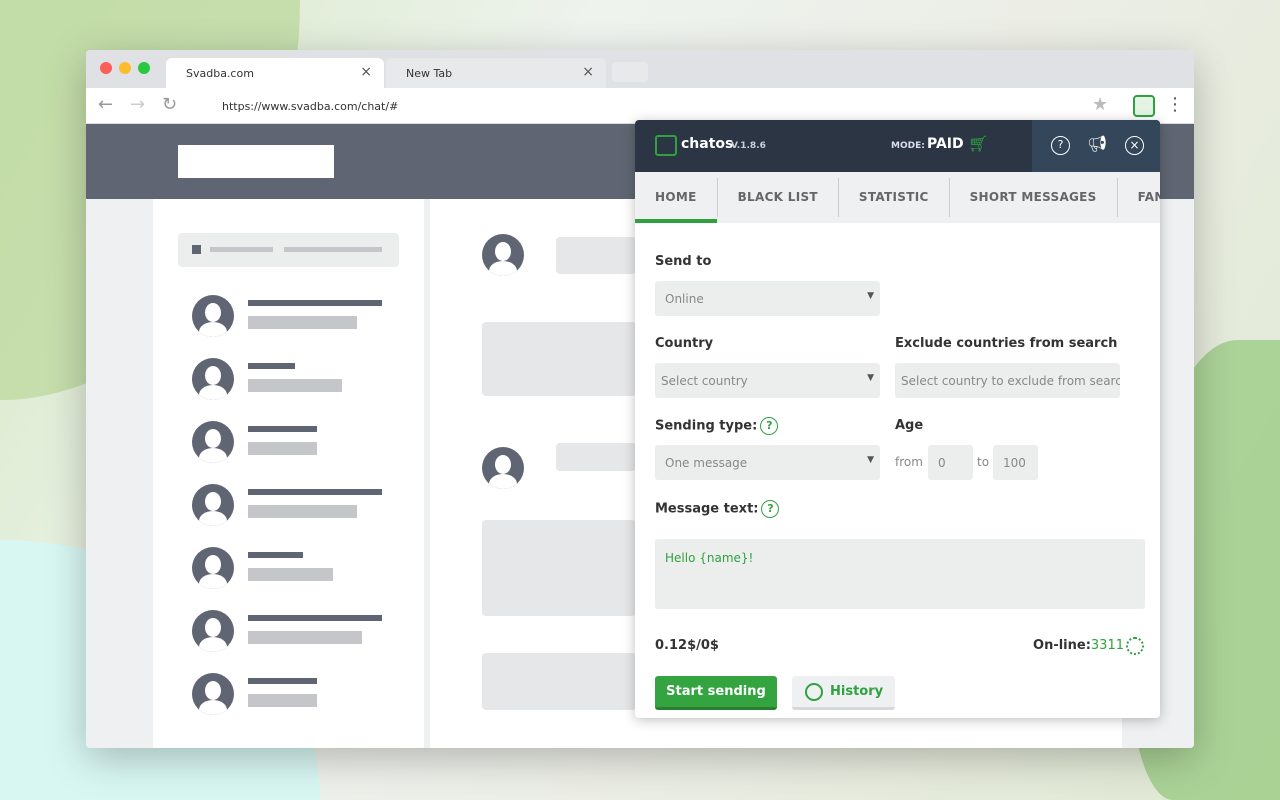 This screenshot has height=800, width=1280. What do you see at coordinates (950, 462) in the screenshot?
I see `age-from-input: 0` at bounding box center [950, 462].